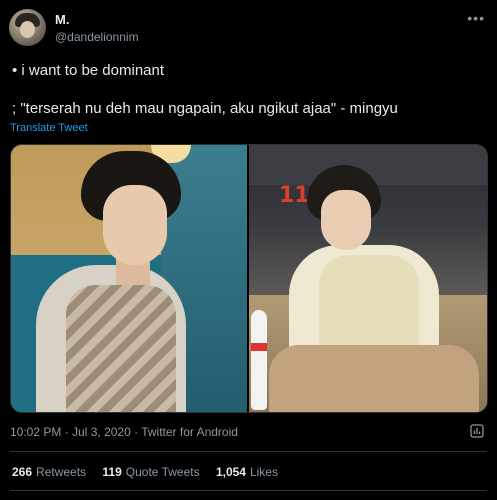  Describe the element at coordinates (247, 472) in the screenshot. I see `likes-stat: 1,054 Likes` at that location.